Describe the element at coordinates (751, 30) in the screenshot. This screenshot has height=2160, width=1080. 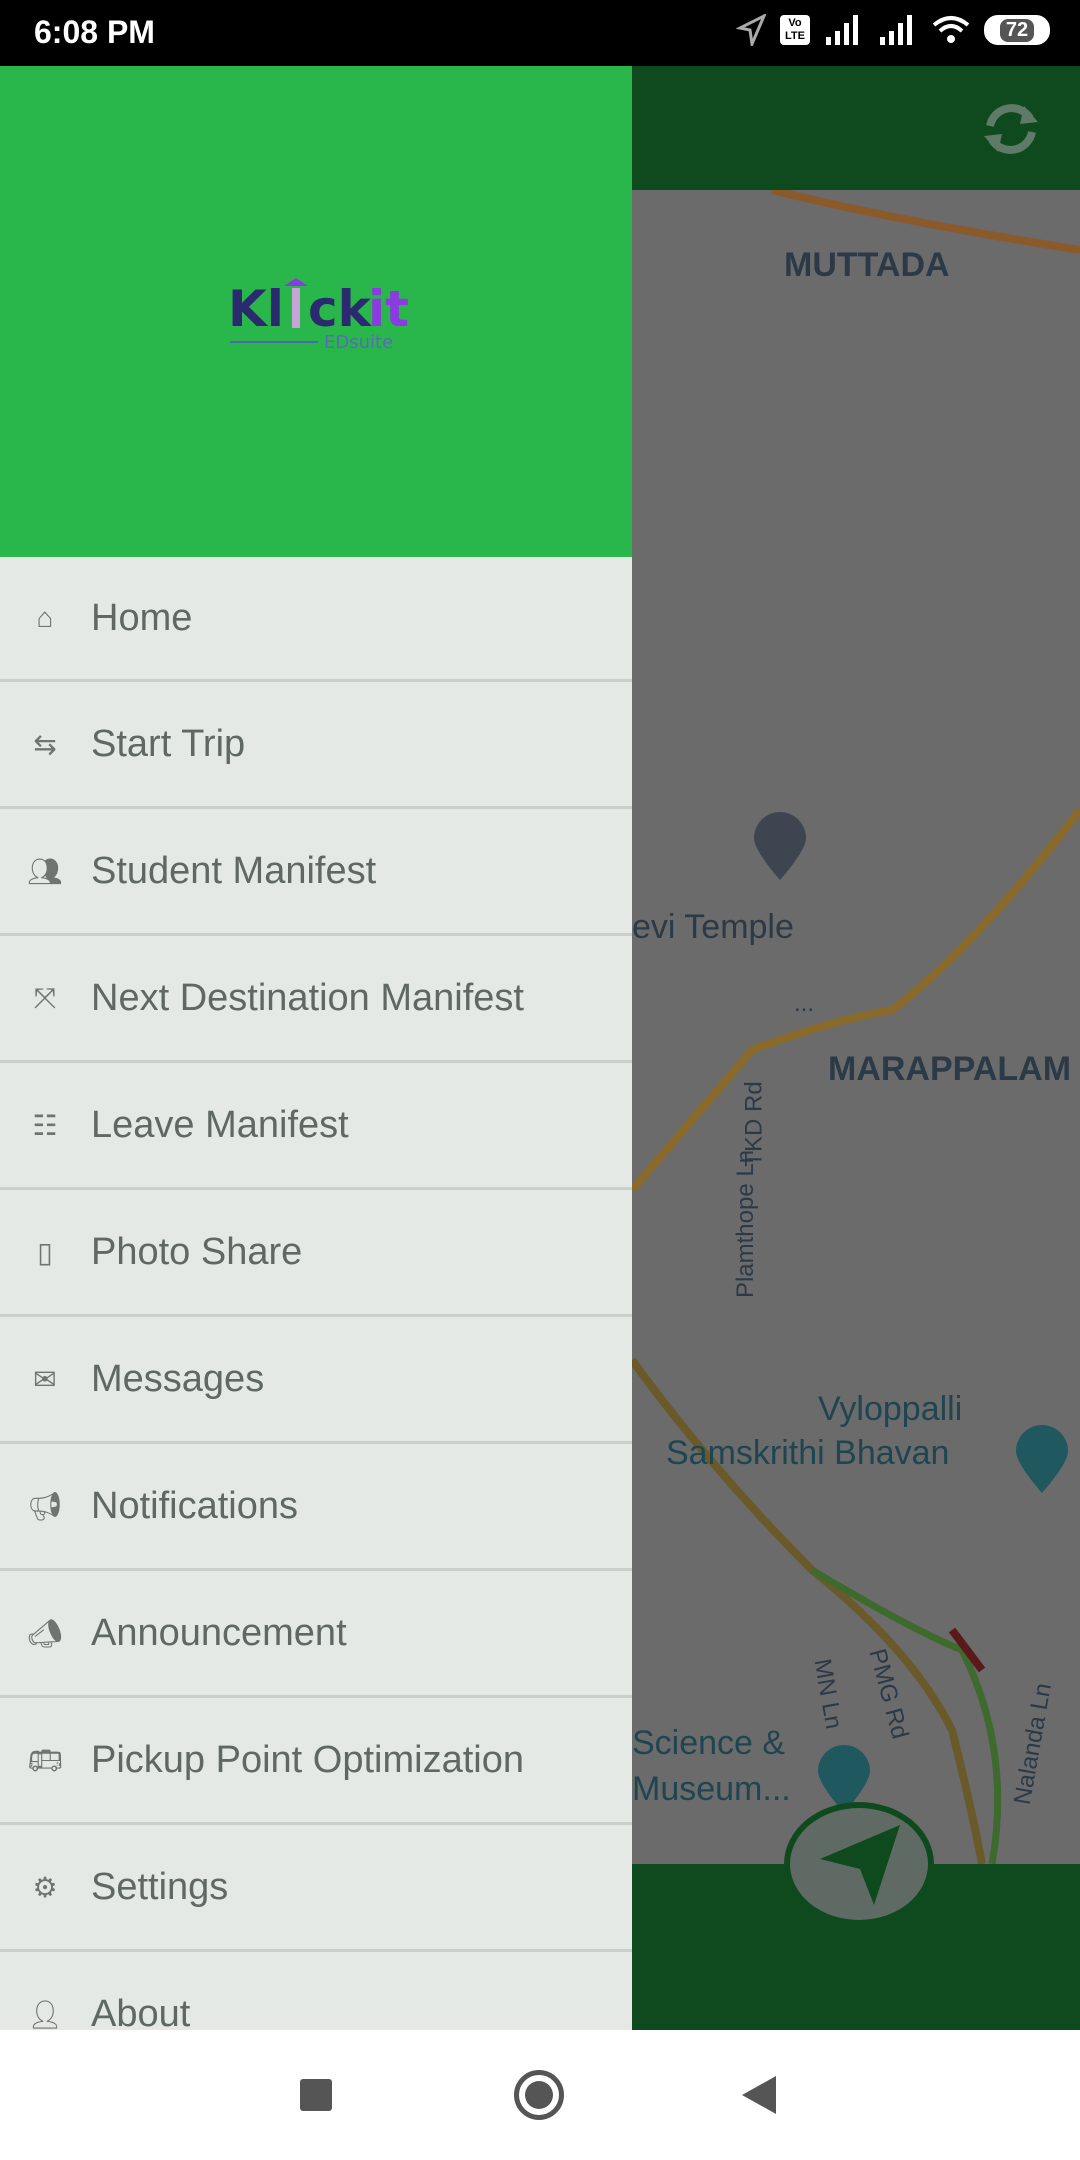
I see `location-icon` at that location.